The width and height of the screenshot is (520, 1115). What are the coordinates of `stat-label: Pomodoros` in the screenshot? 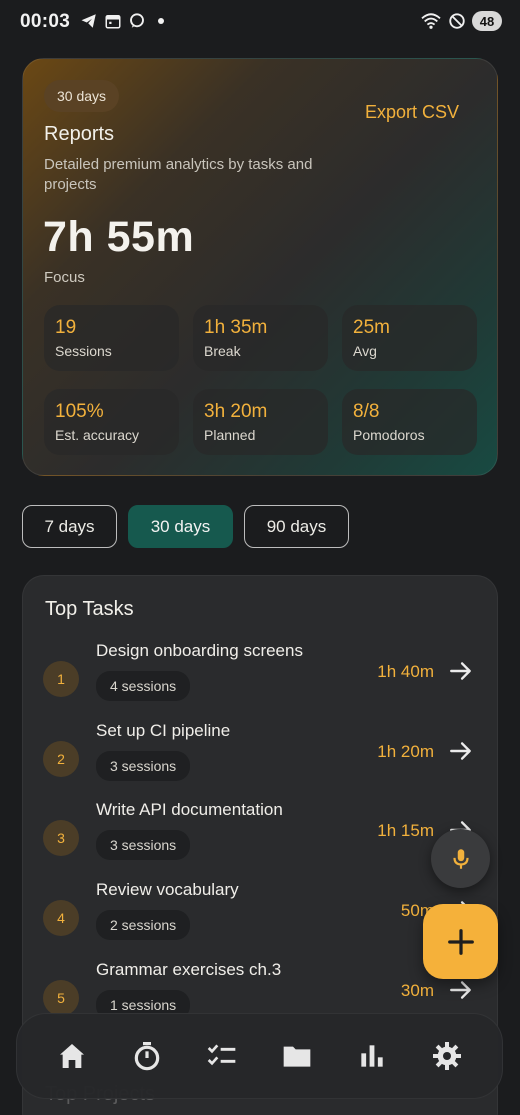 It's located at (389, 435).